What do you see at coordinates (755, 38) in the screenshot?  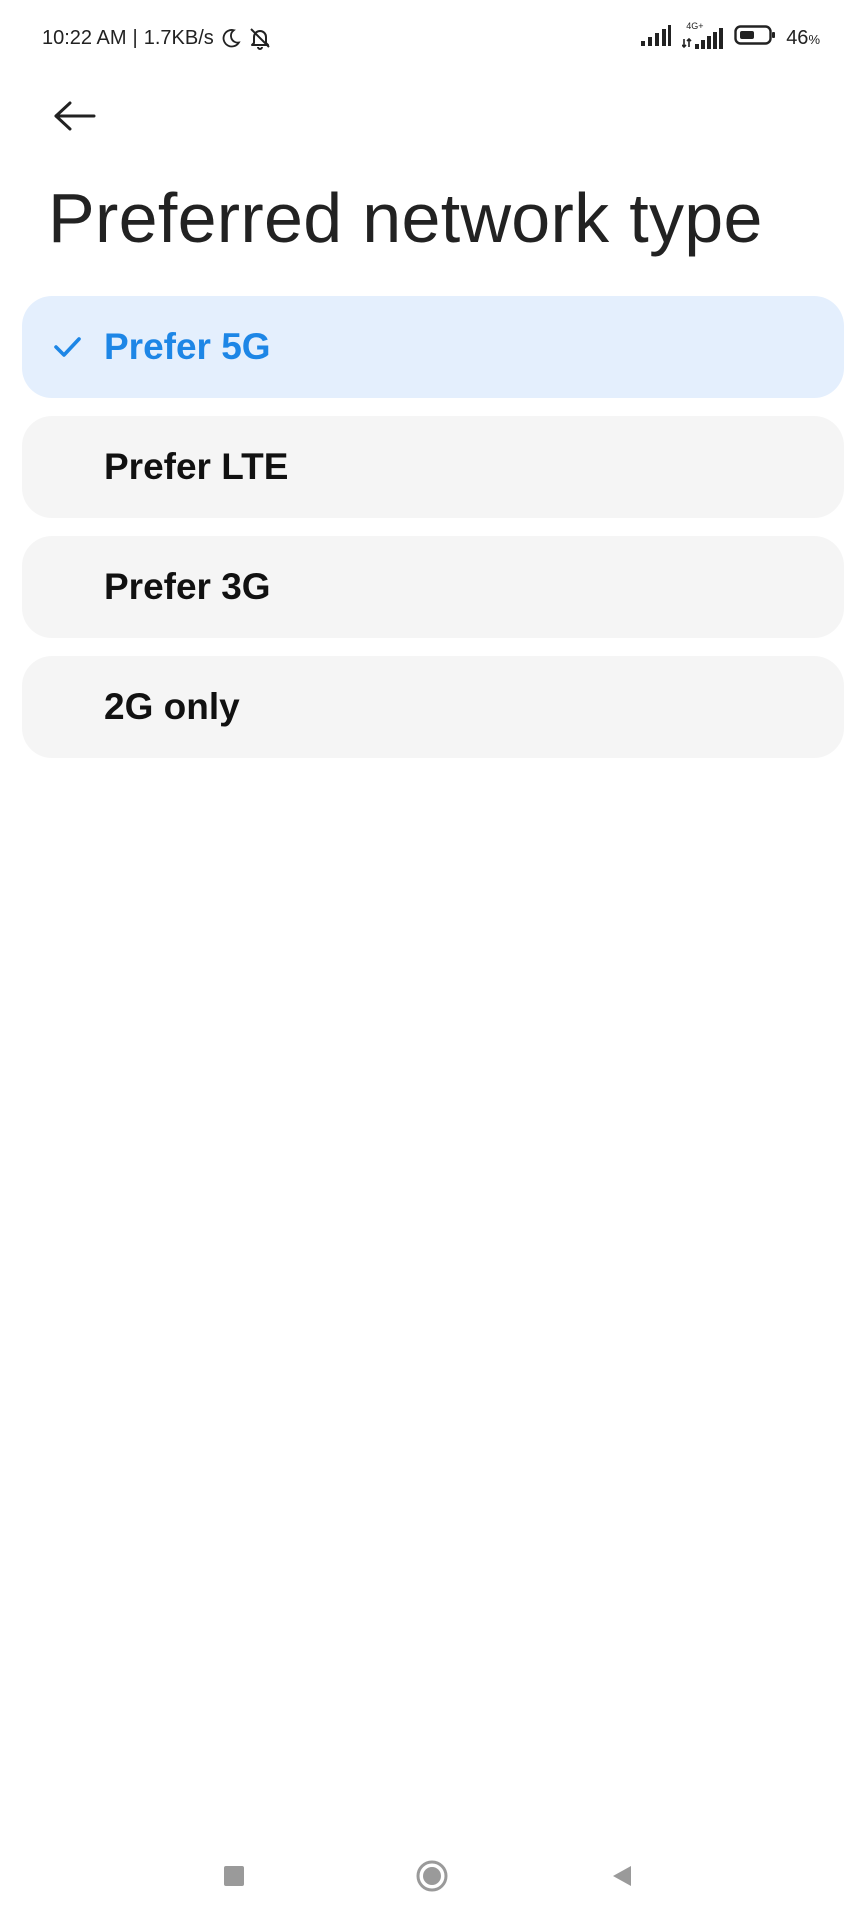 I see `battery-icon` at bounding box center [755, 38].